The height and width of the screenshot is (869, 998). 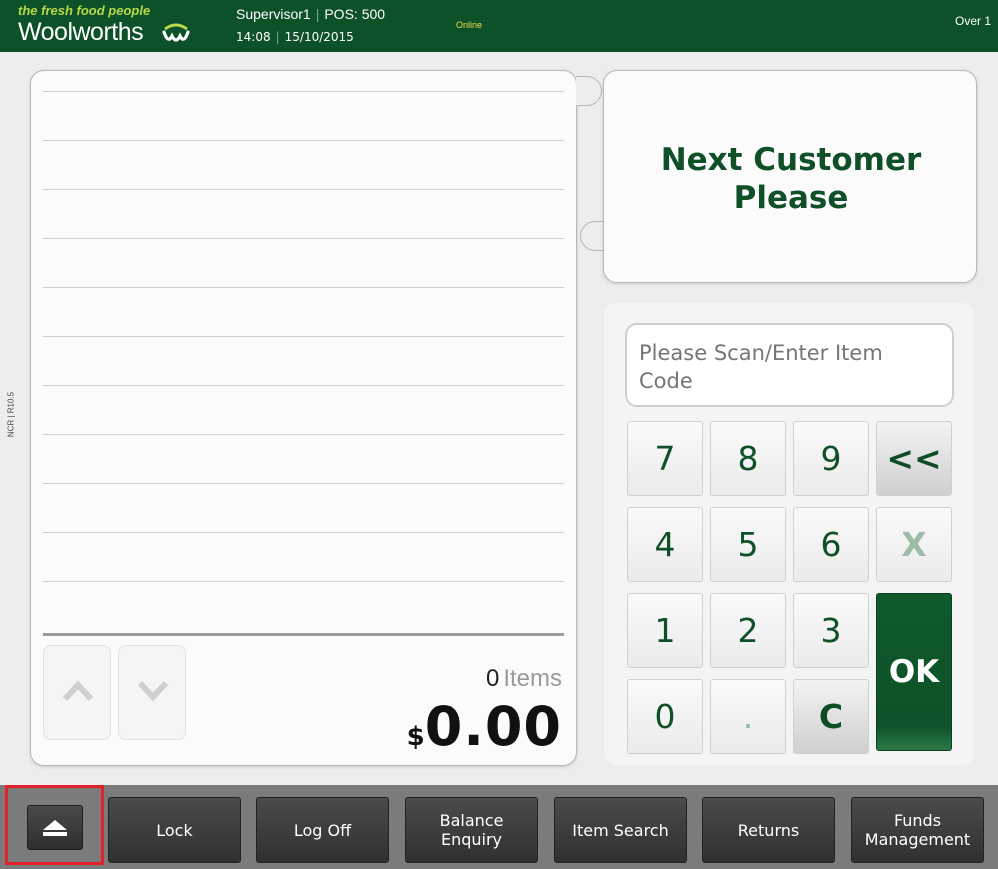 I want to click on clear-button: C, so click(x=831, y=716).